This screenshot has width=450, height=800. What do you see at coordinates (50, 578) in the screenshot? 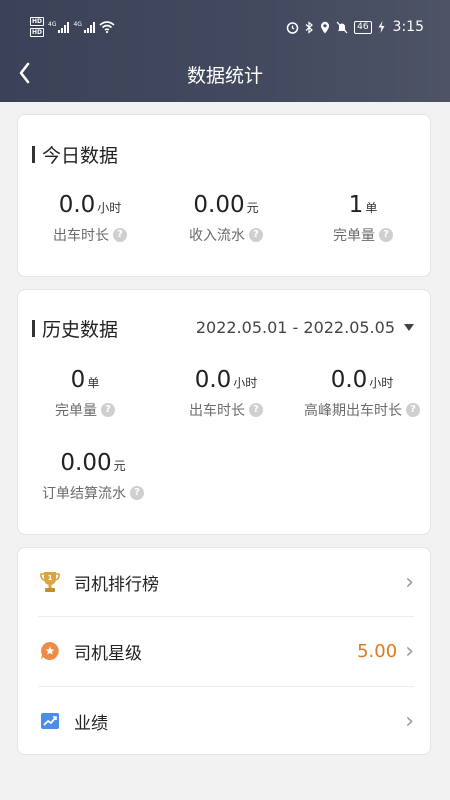
I see `svg-text: 1` at bounding box center [50, 578].